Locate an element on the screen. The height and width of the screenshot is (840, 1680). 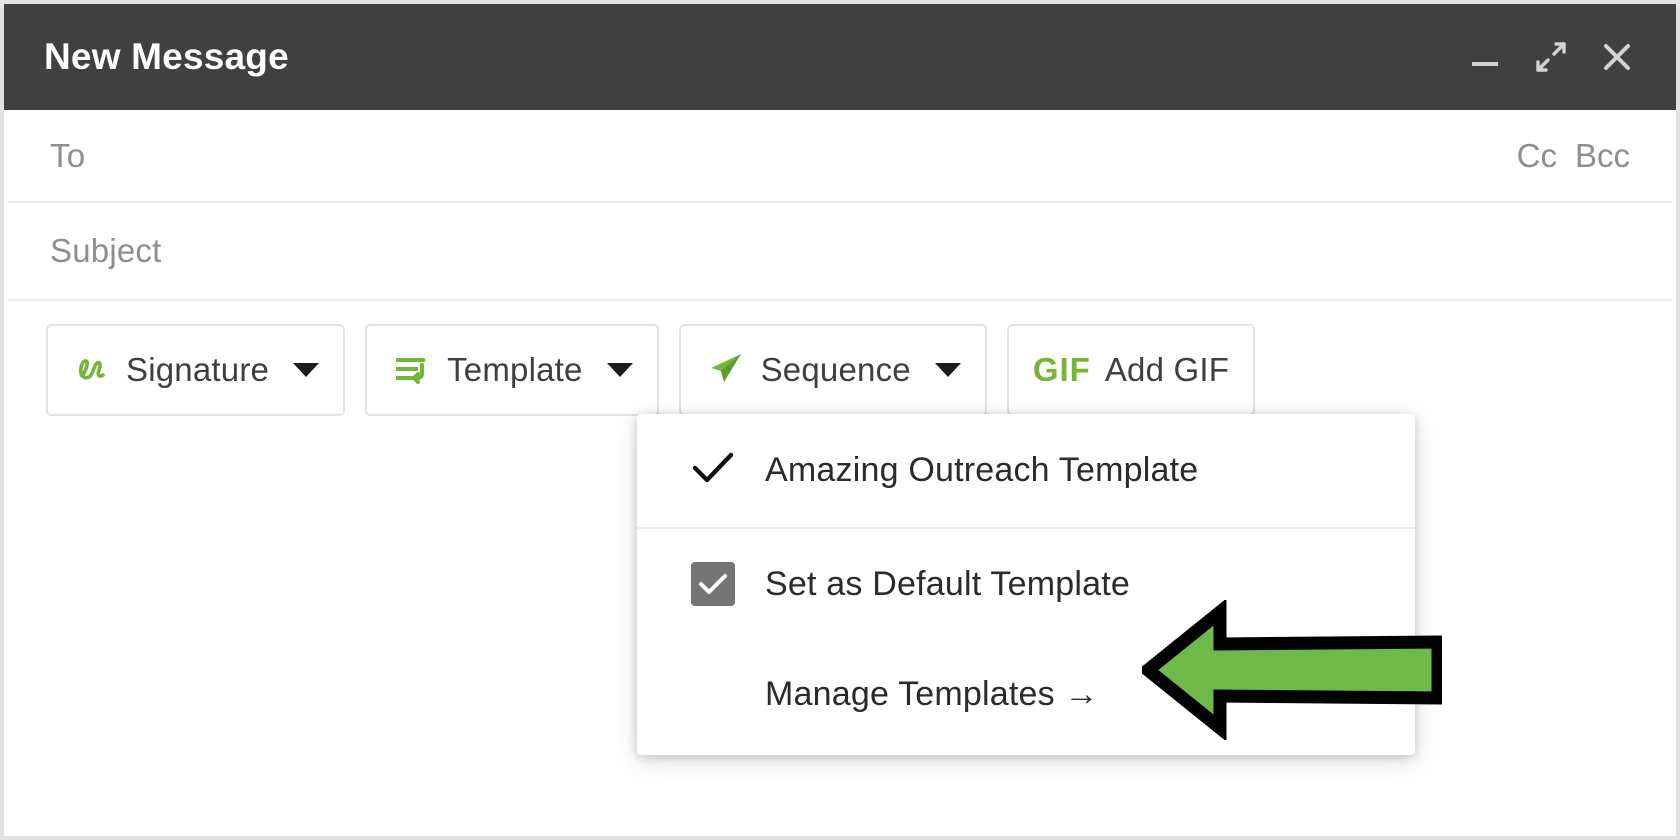
to-field-row: To Cc Bcc is located at coordinates (840, 156).